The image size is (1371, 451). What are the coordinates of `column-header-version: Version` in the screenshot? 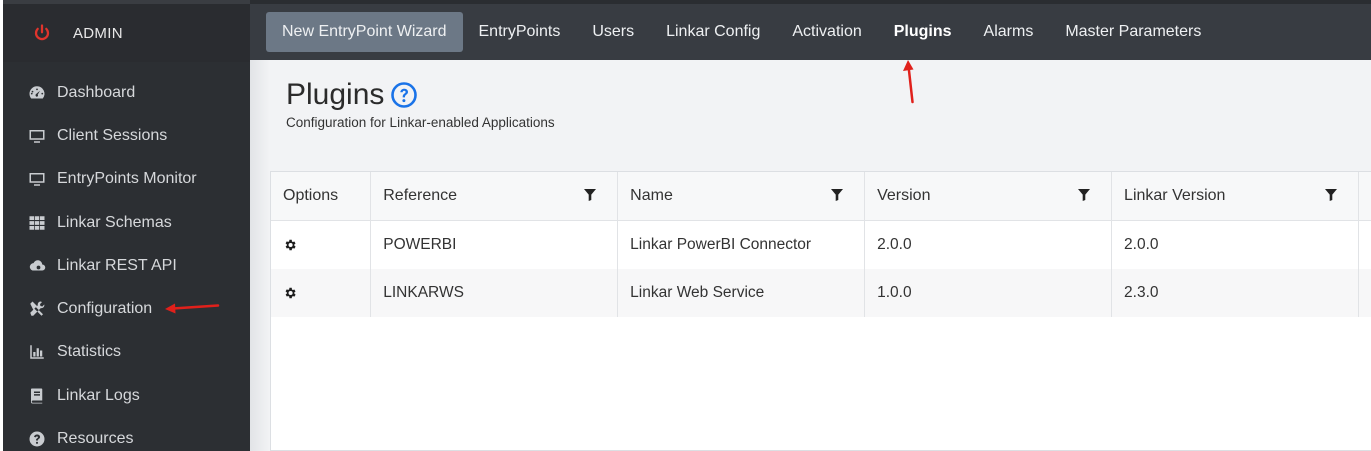 It's located at (989, 196).